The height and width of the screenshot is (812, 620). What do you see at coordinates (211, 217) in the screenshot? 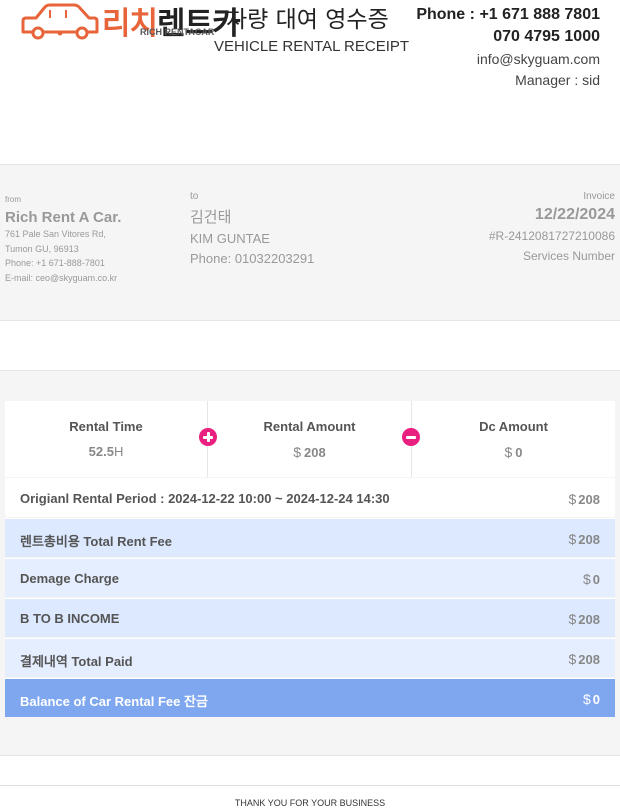
I see `customer-korean-name: 김건태` at bounding box center [211, 217].